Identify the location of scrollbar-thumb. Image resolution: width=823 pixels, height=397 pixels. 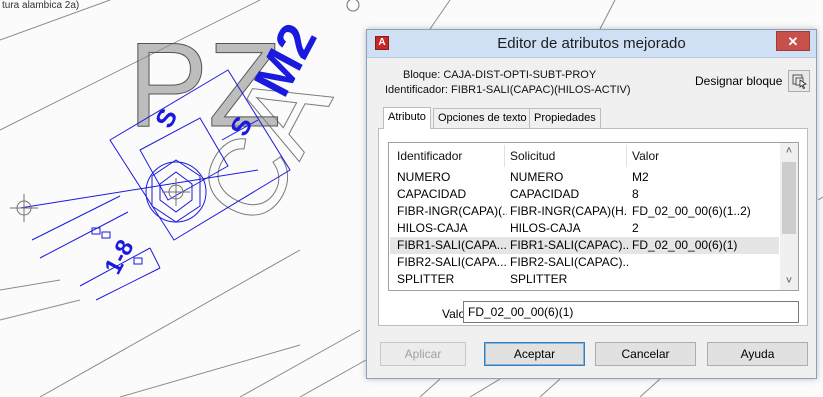
(789, 198).